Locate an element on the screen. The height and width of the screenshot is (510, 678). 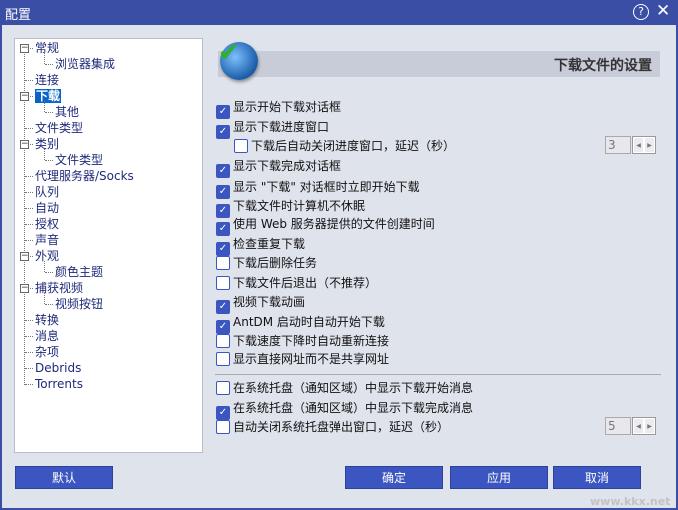
option-checkbox-row: ✓ 显示下载完成对话框 is located at coordinates (279, 168).